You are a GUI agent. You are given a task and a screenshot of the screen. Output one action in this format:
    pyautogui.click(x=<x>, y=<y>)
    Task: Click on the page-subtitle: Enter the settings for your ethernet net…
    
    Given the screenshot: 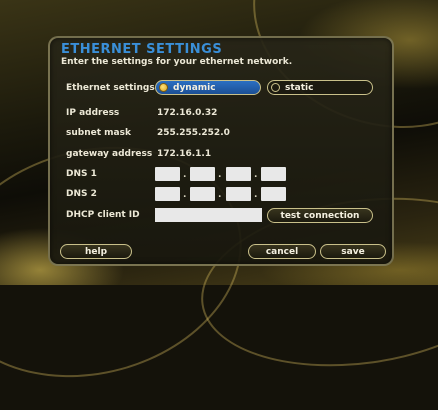 What is the action you would take?
    pyautogui.click(x=177, y=62)
    